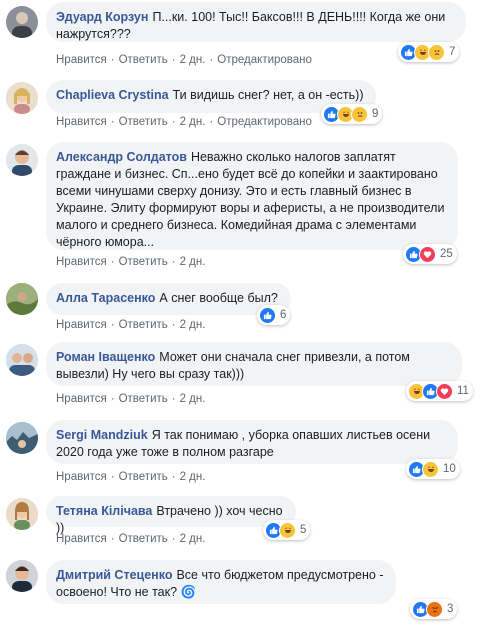 This screenshot has width=494, height=631. I want to click on angry-icon, so click(434, 609).